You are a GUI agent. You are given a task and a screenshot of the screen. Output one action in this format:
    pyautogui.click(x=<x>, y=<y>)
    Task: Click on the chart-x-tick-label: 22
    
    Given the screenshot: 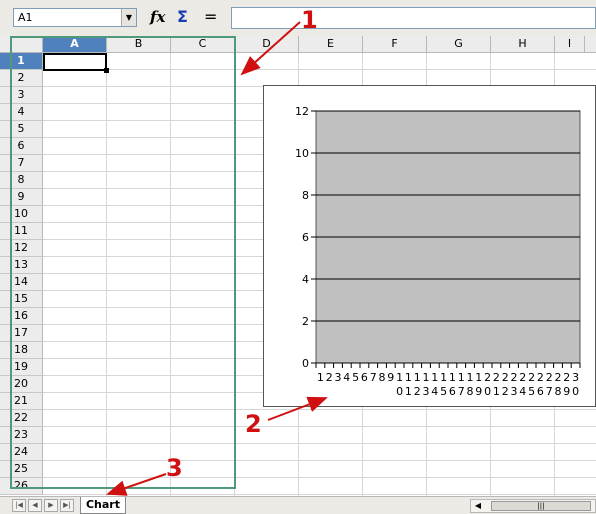 What is the action you would take?
    pyautogui.click(x=505, y=384)
    